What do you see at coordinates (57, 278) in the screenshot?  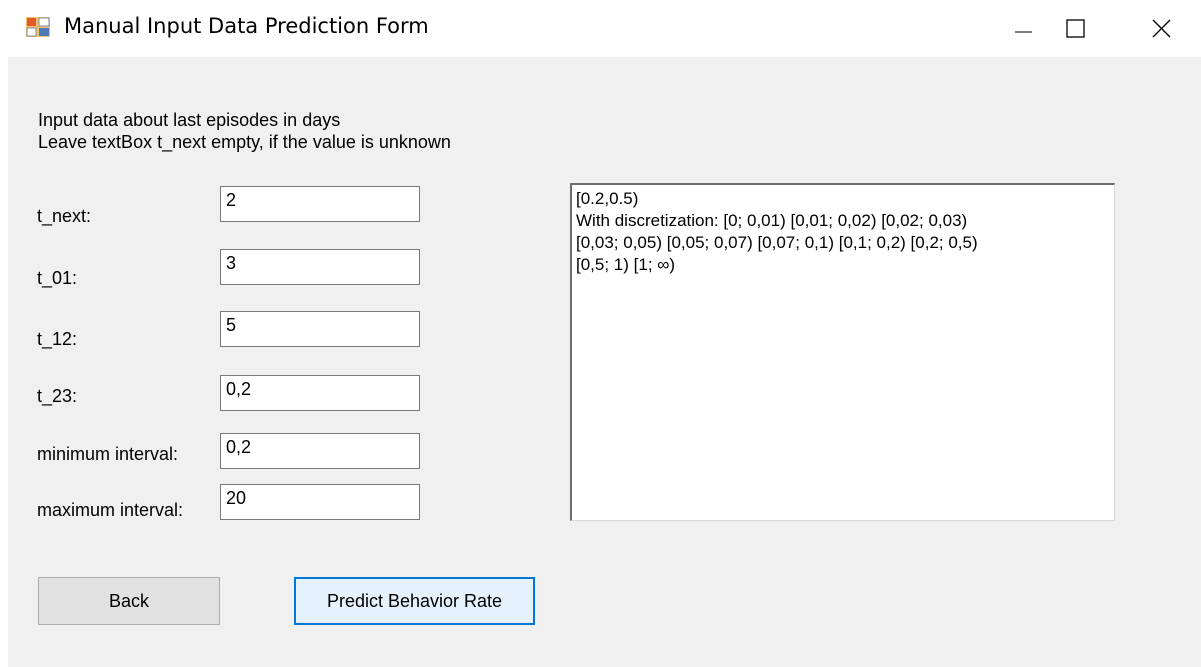 I see `t-01-label: t_01:` at bounding box center [57, 278].